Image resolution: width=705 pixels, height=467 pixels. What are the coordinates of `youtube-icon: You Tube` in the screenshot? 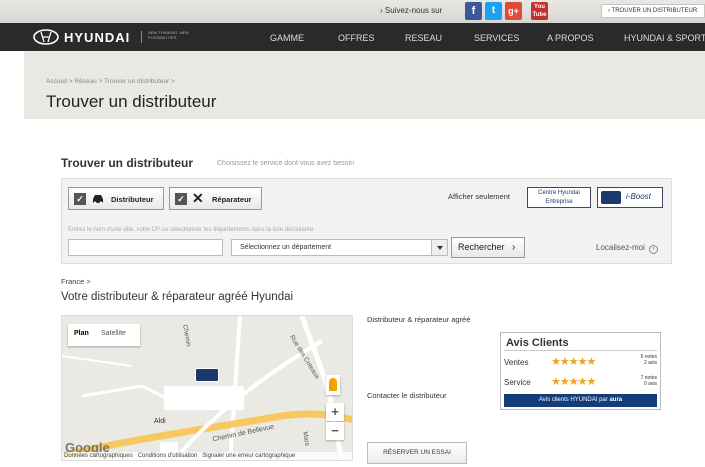 It's located at (539, 11).